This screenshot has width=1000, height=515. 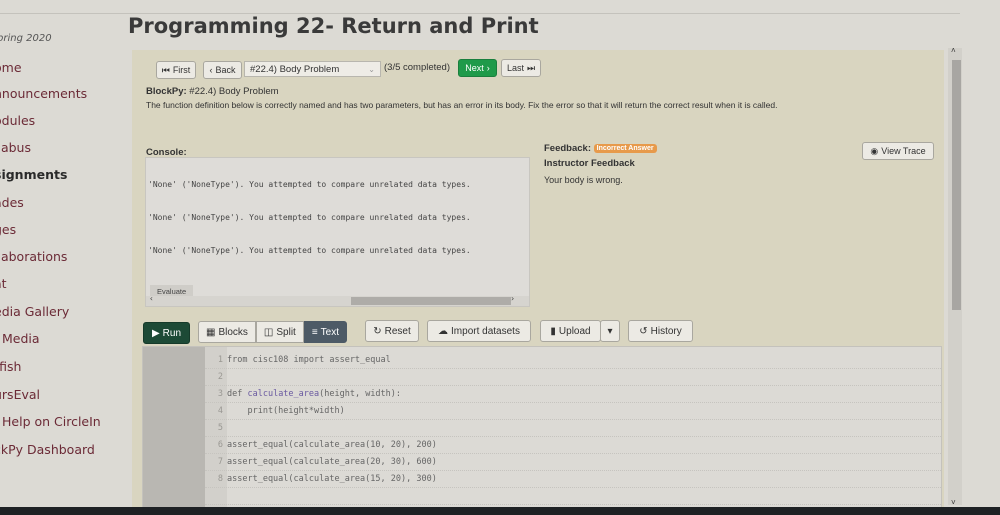 What do you see at coordinates (17, 120) in the screenshot?
I see `sidebar-item-modules: odules` at bounding box center [17, 120].